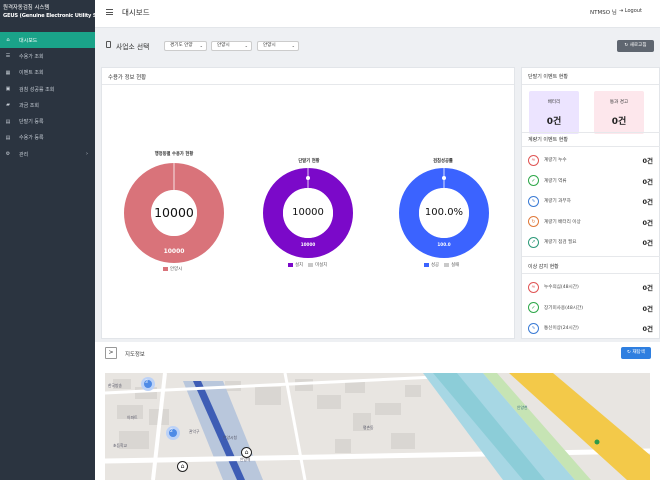 This screenshot has width=660, height=480. What do you see at coordinates (47, 56) in the screenshot?
I see `sidebar-item-1: ☰ 수용가 조회` at bounding box center [47, 56].